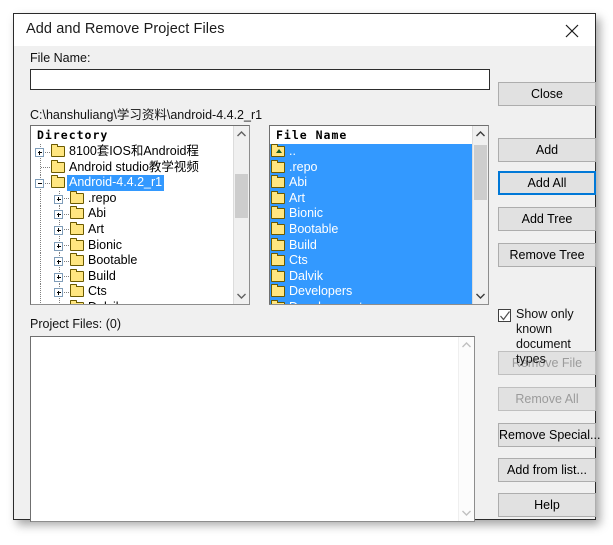 The width and height of the screenshot is (613, 545). I want to click on directory-tree-item-label: Abi, so click(97, 213).